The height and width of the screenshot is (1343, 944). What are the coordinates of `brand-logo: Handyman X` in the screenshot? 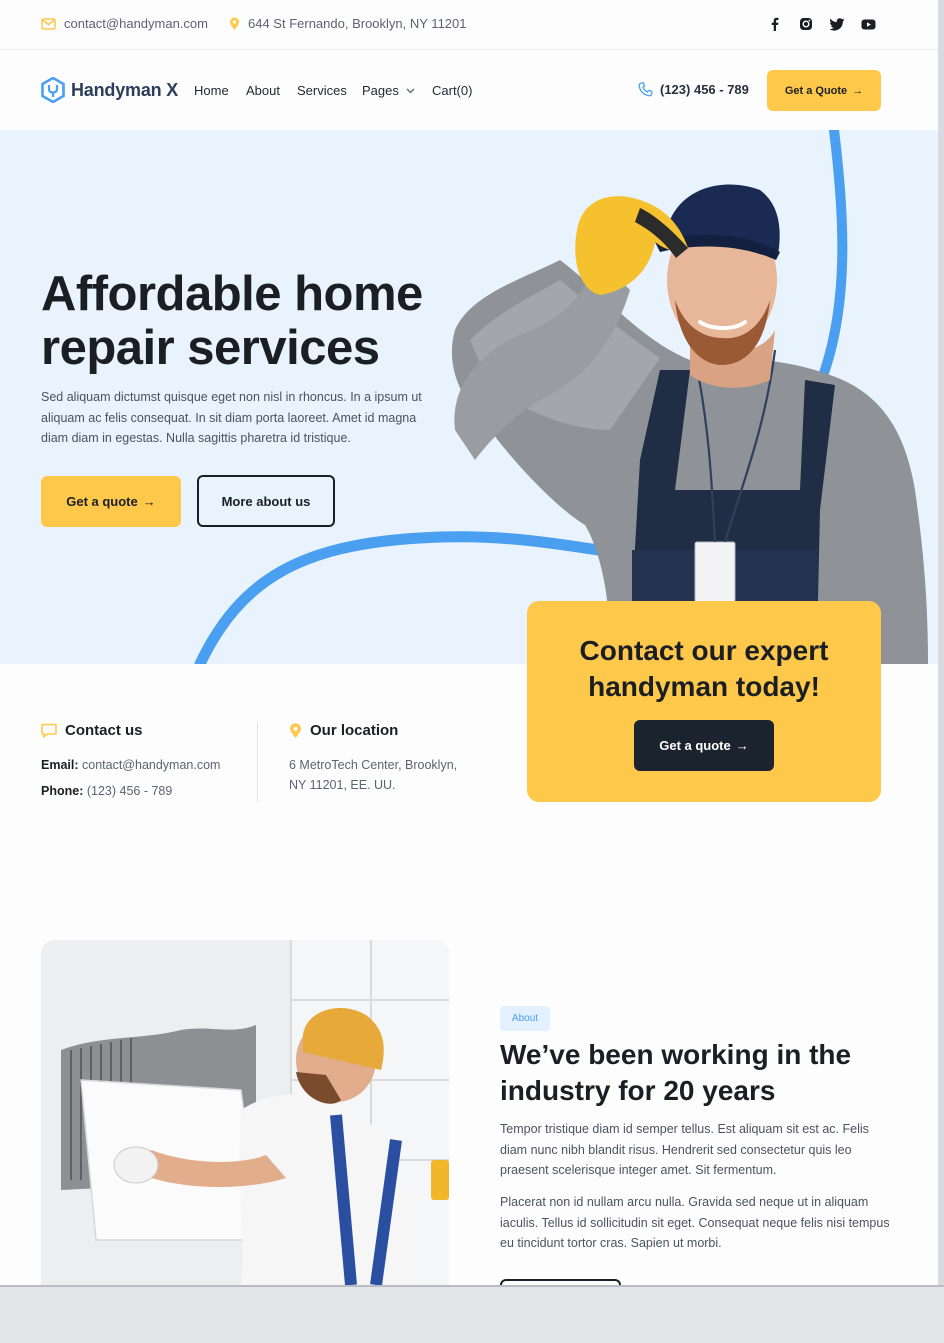 It's located at (109, 90).